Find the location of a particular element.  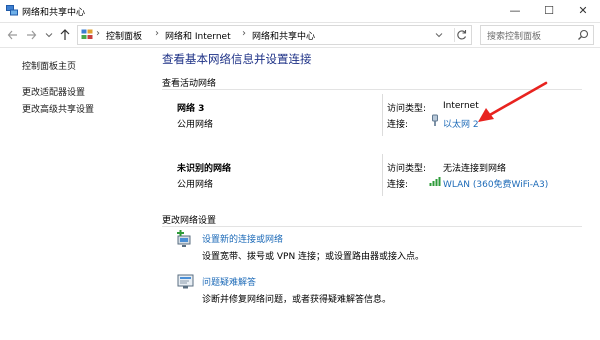

breadcrumb-item: 控制面板 is located at coordinates (124, 35).